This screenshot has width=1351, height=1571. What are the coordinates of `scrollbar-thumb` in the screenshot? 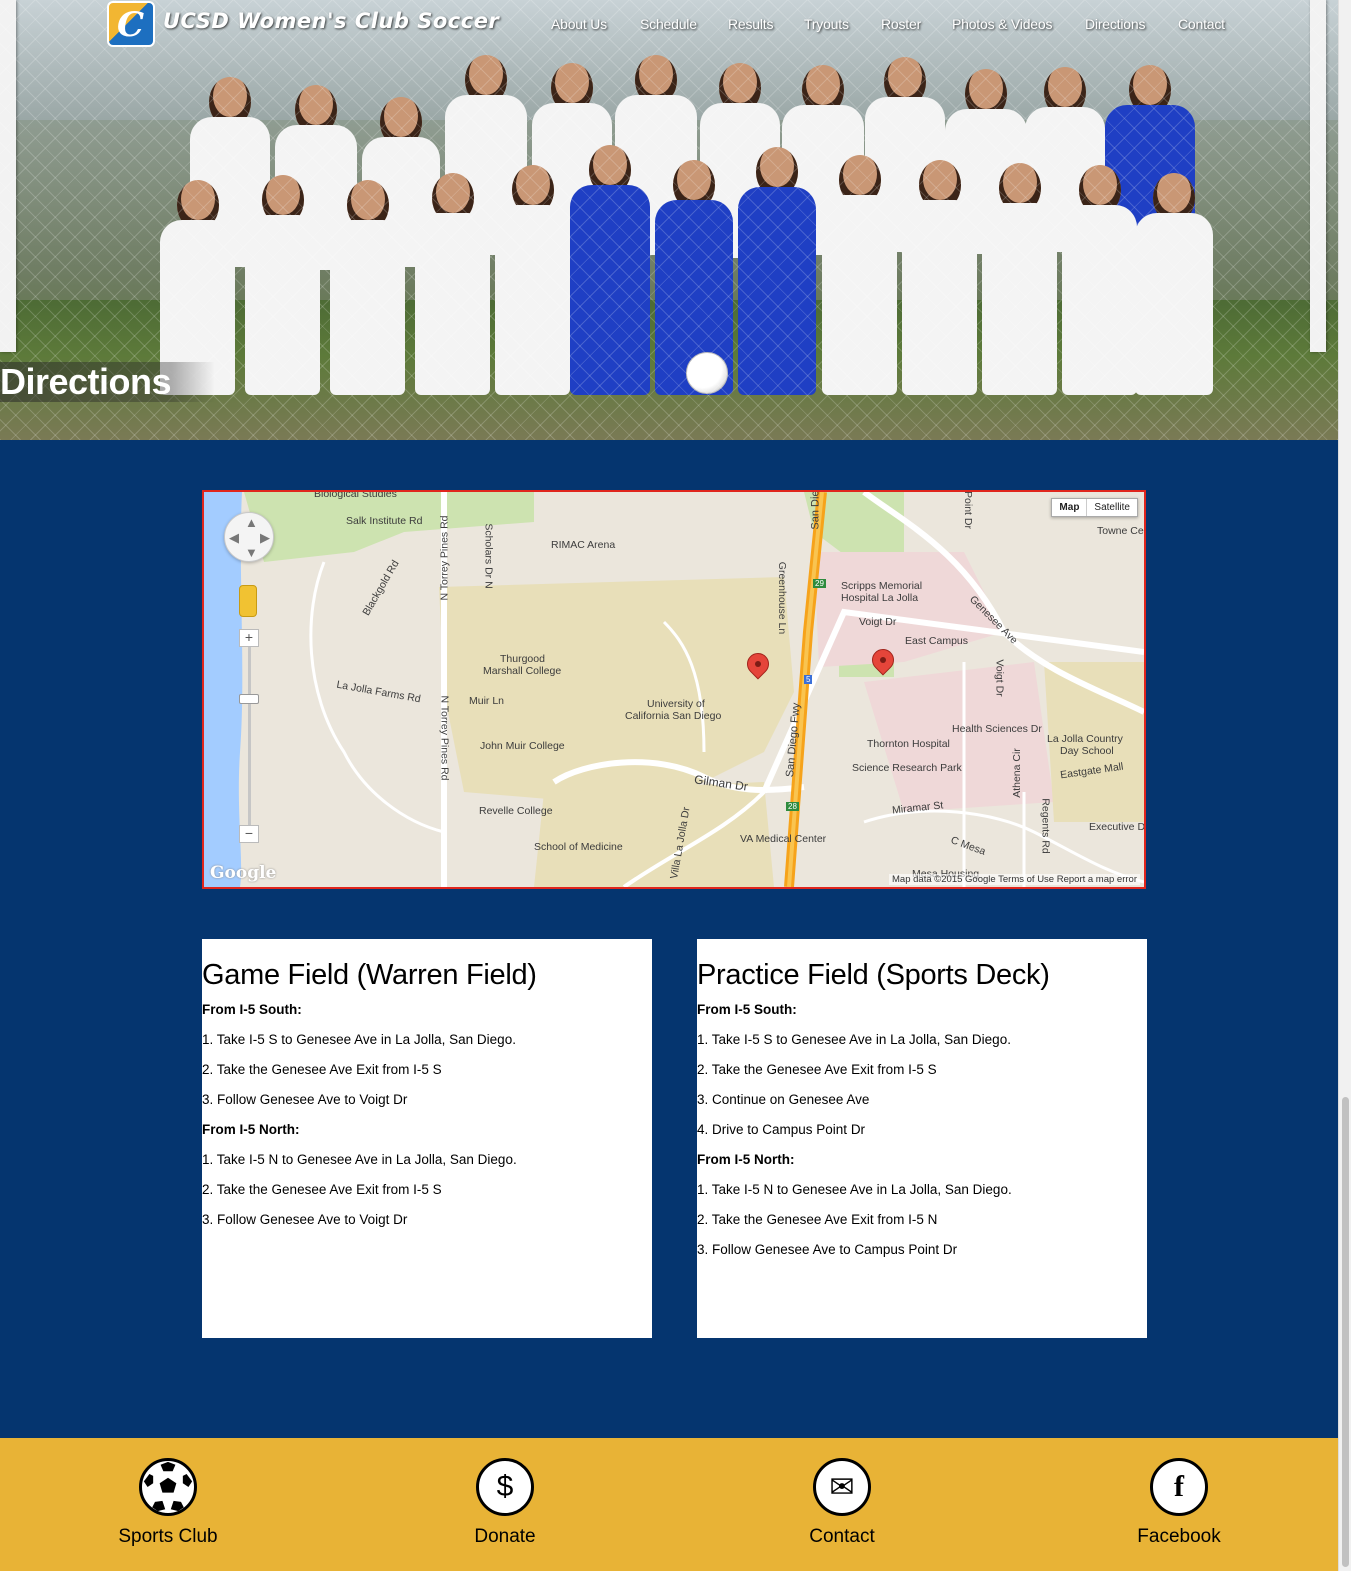 It's located at (1345, 1332).